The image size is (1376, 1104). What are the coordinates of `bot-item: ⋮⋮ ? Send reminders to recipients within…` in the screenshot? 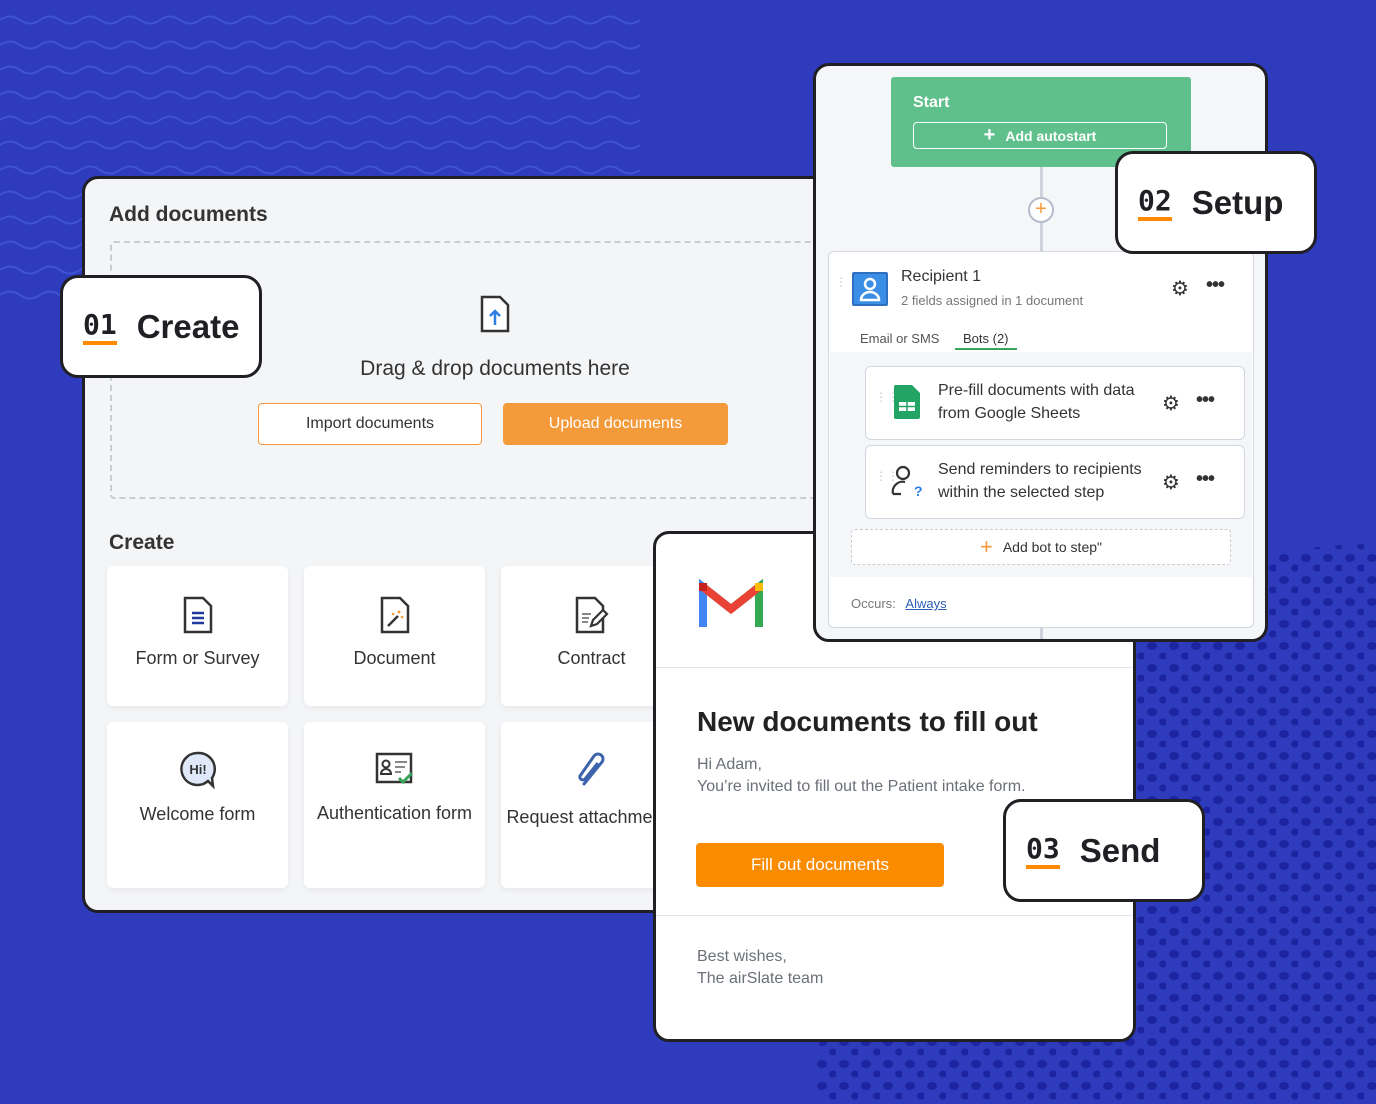 It's located at (1055, 482).